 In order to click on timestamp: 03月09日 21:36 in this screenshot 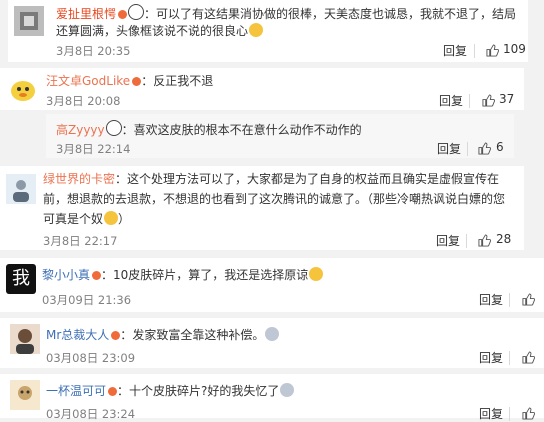, I will do `click(87, 300)`.